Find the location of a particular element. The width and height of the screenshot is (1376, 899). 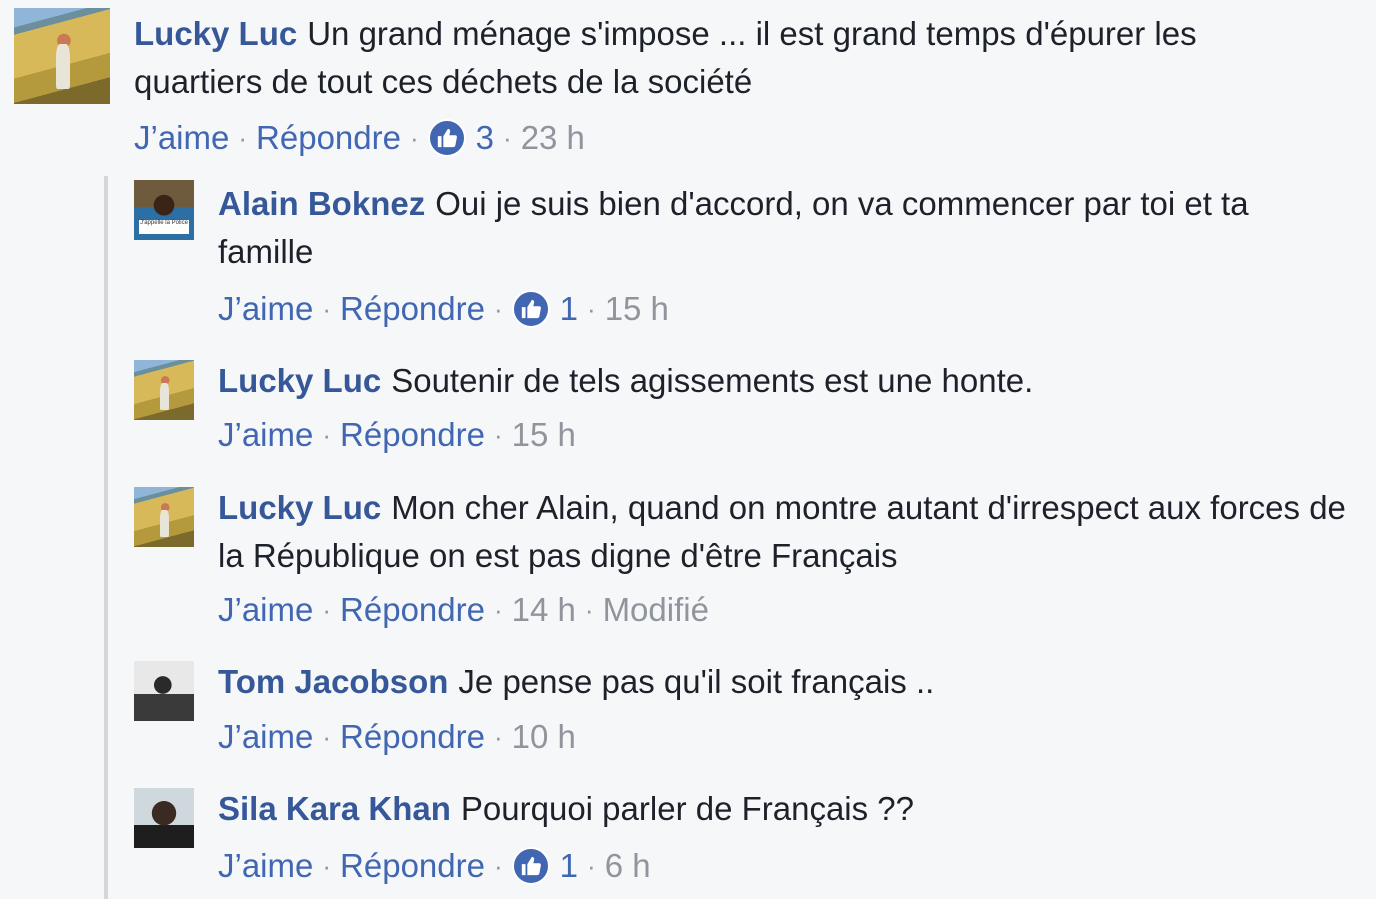

comment-author: Tom Jacobson is located at coordinates (333, 681).